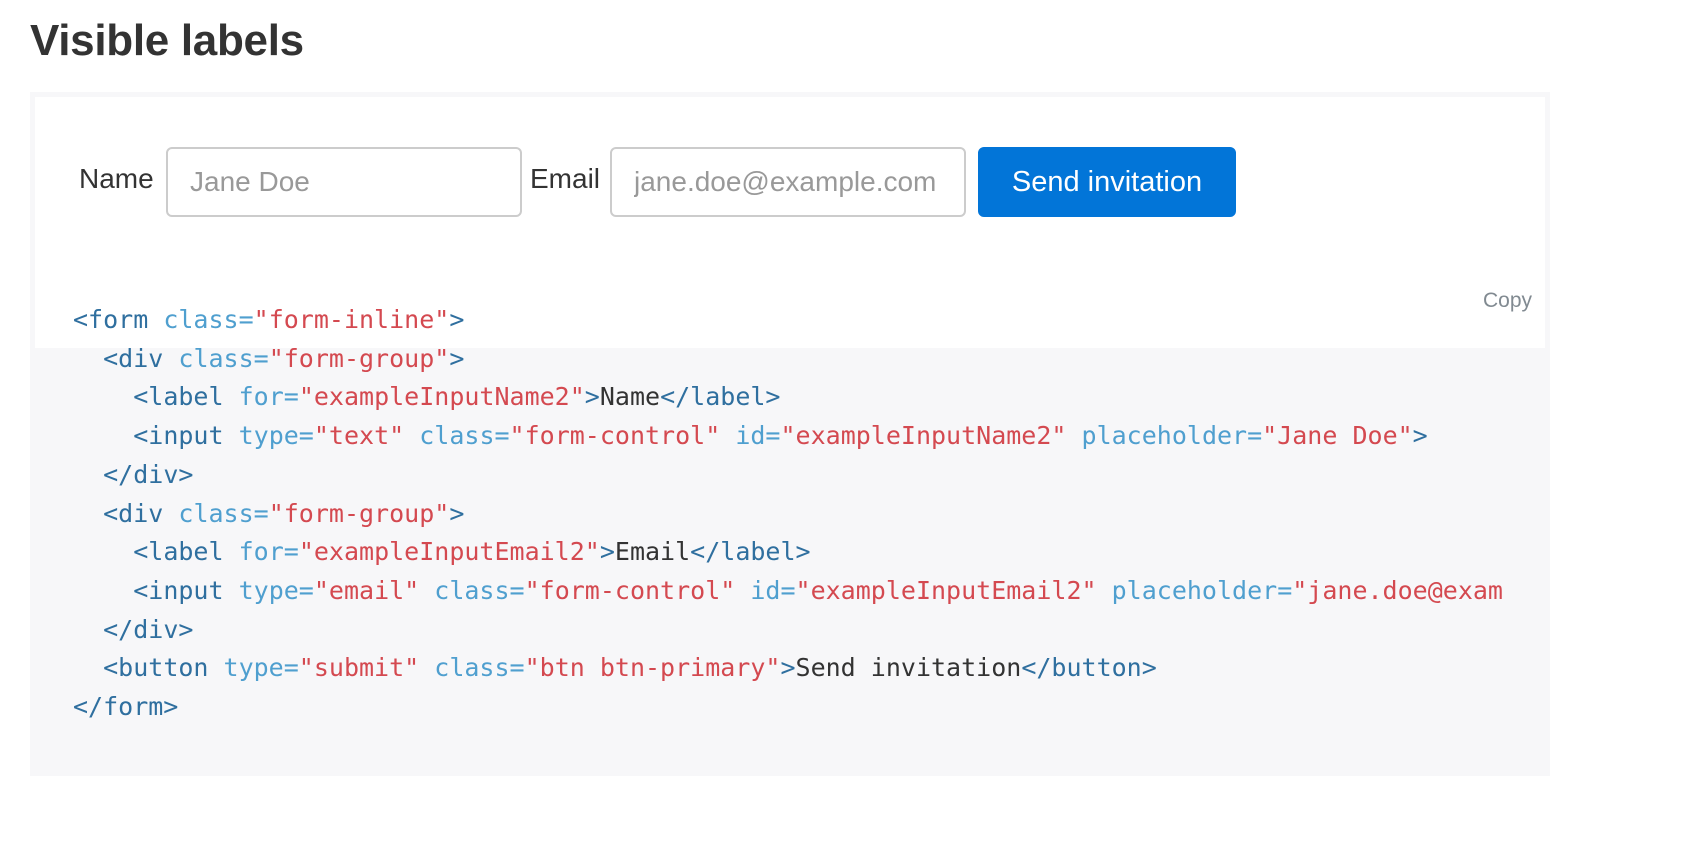  Describe the element at coordinates (652, 668) in the screenshot. I see `code-string: "btn btn-primary"` at that location.